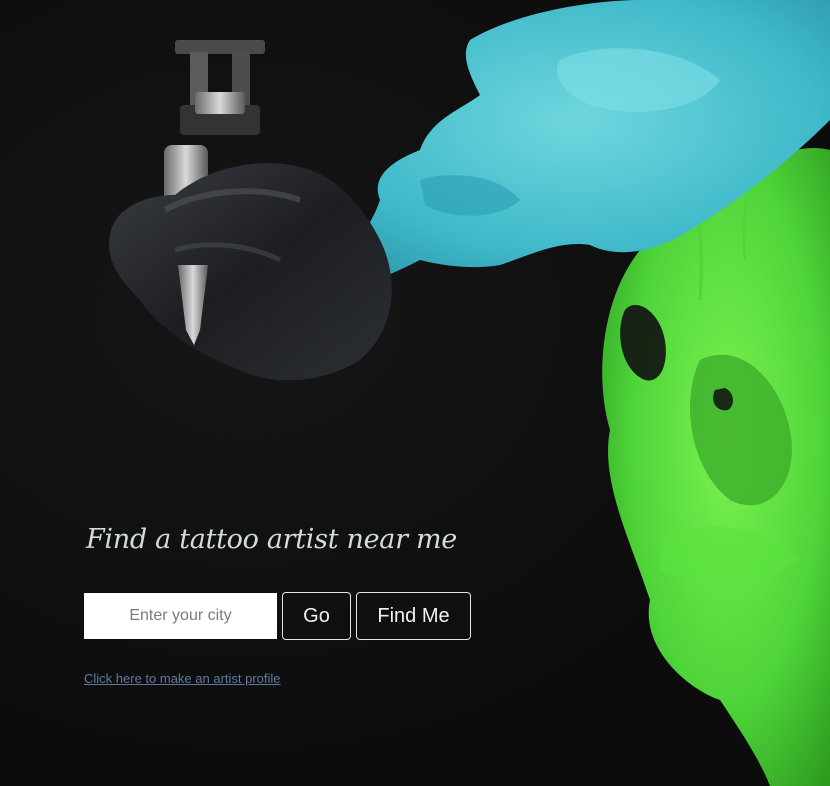 This screenshot has height=786, width=830. What do you see at coordinates (180, 616) in the screenshot?
I see `city-input` at bounding box center [180, 616].